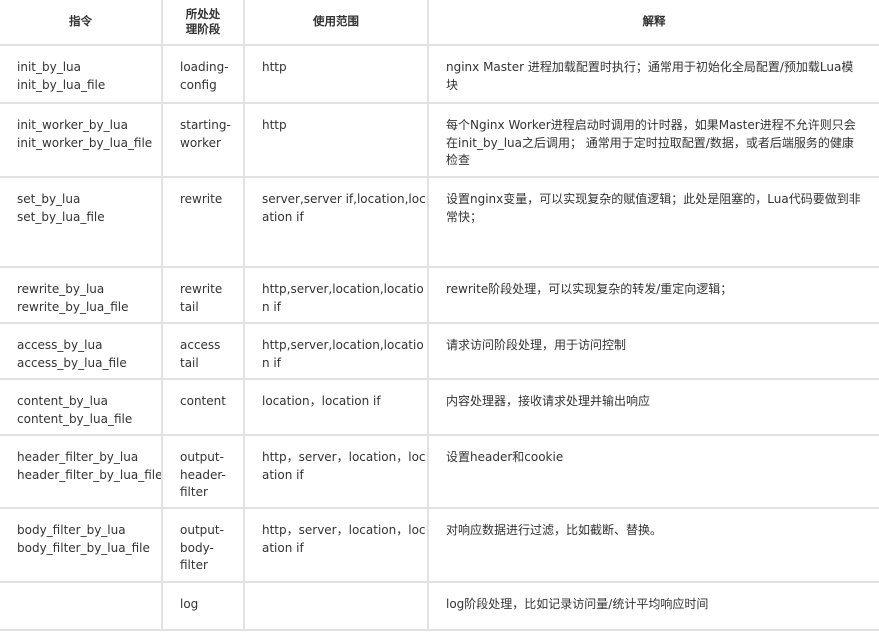 This screenshot has height=635, width=879. Describe the element at coordinates (61, 84) in the screenshot. I see `directive-file-name: init_by_lua_file` at that location.